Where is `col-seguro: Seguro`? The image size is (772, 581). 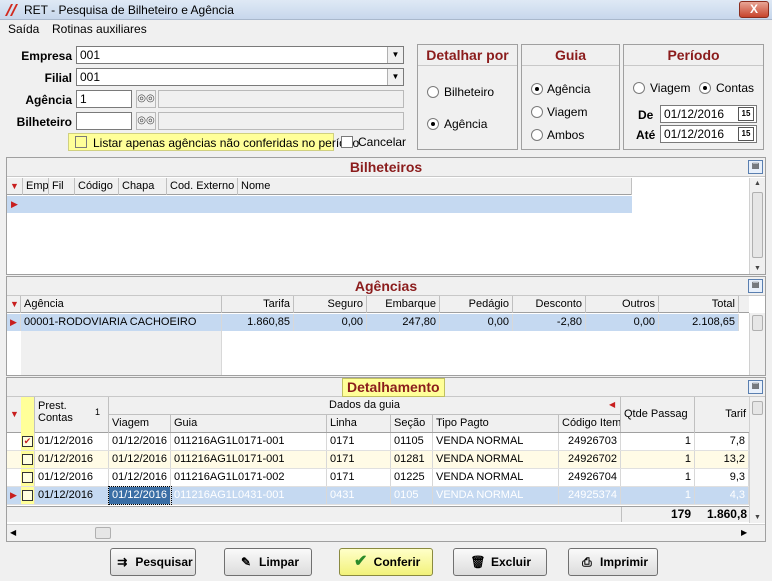 col-seguro: Seguro is located at coordinates (330, 304).